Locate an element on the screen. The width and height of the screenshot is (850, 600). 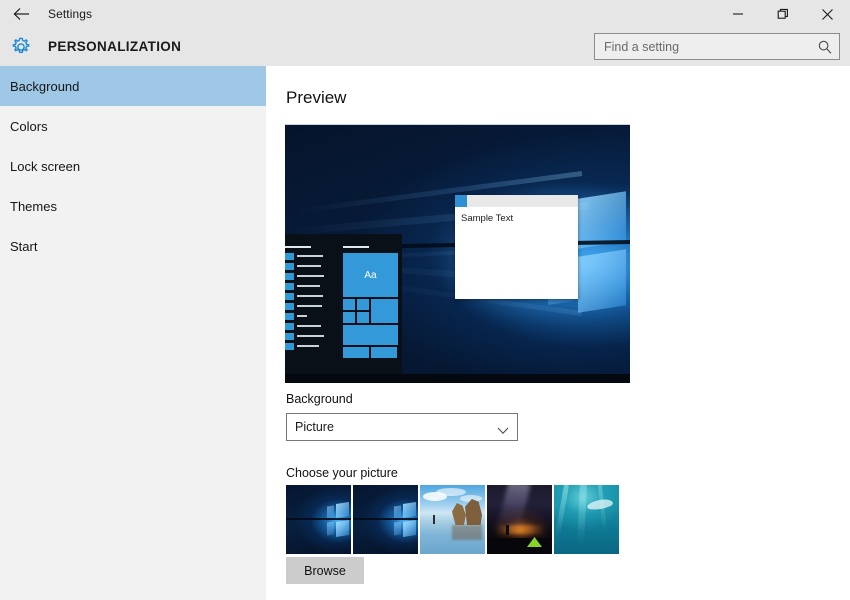
window-controls is located at coordinates (782, 14).